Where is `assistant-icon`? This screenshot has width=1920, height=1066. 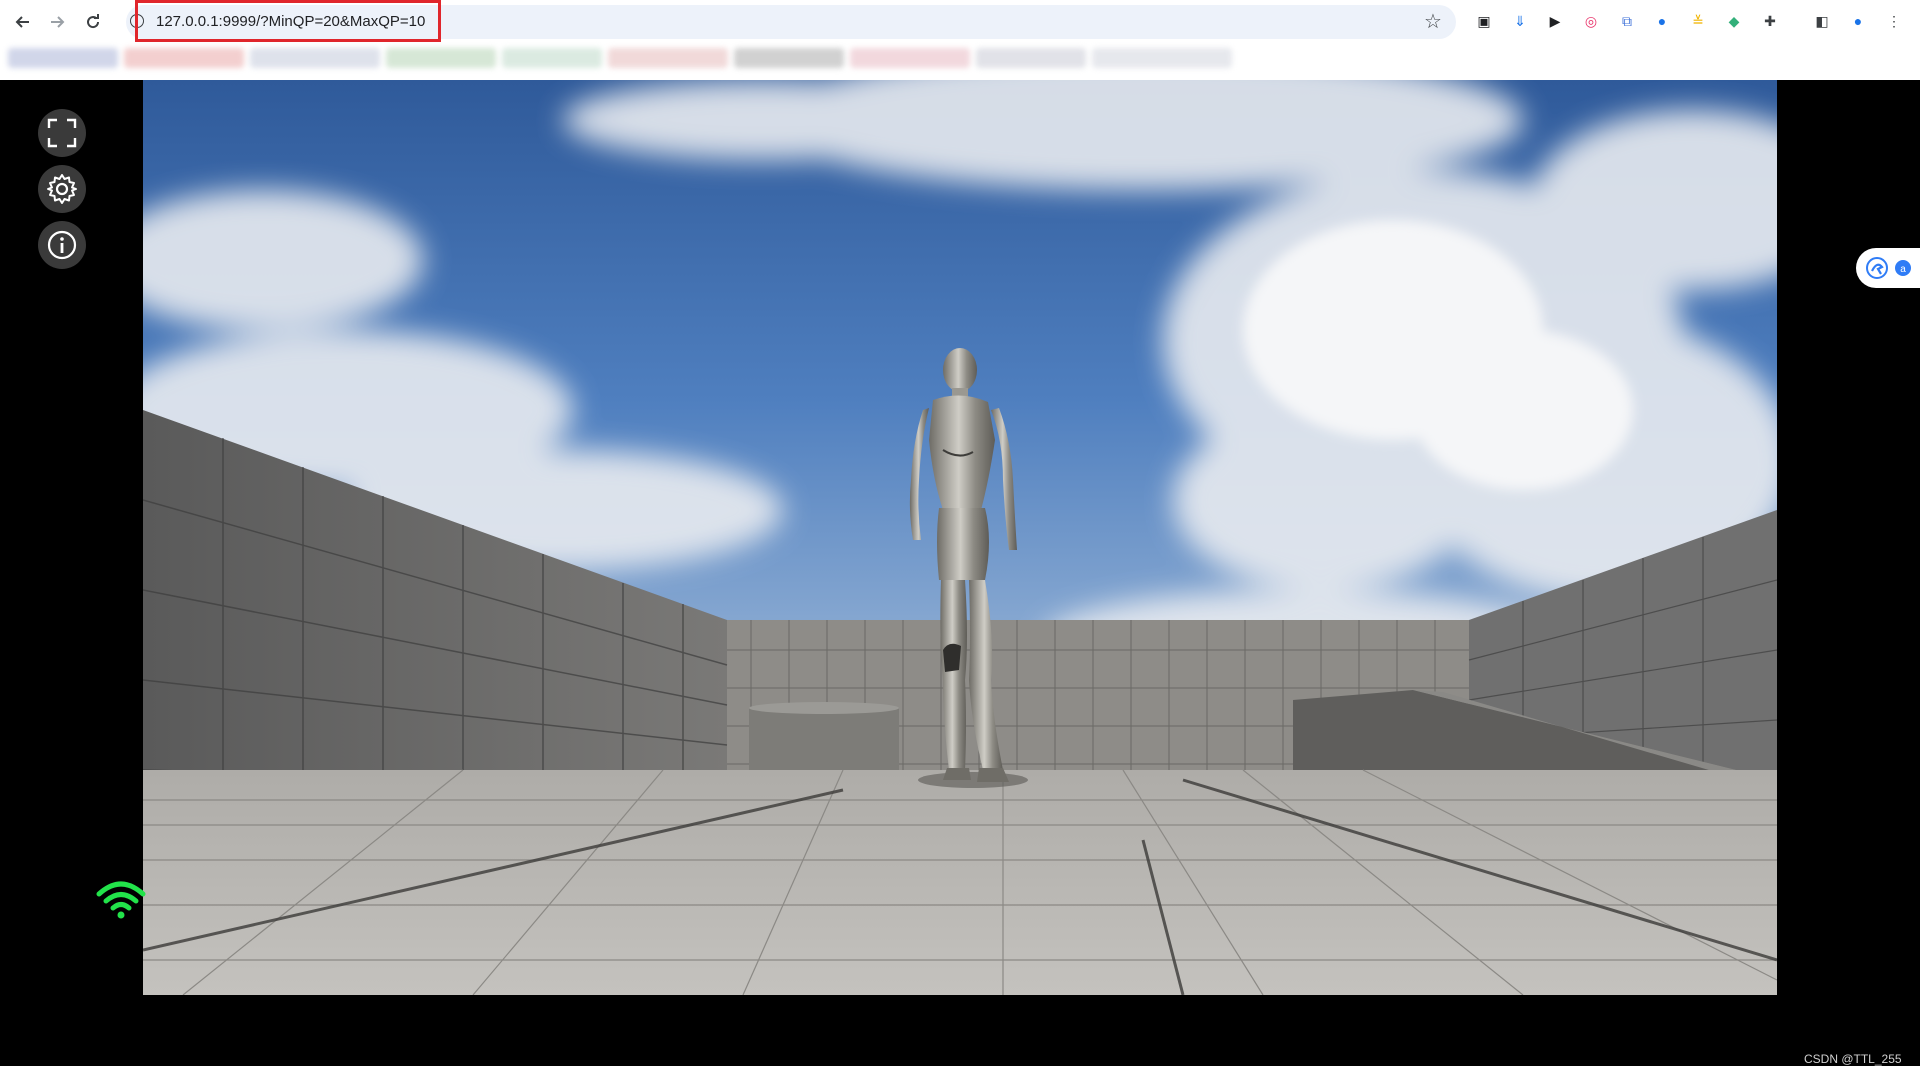
assistant-icon is located at coordinates (1877, 268).